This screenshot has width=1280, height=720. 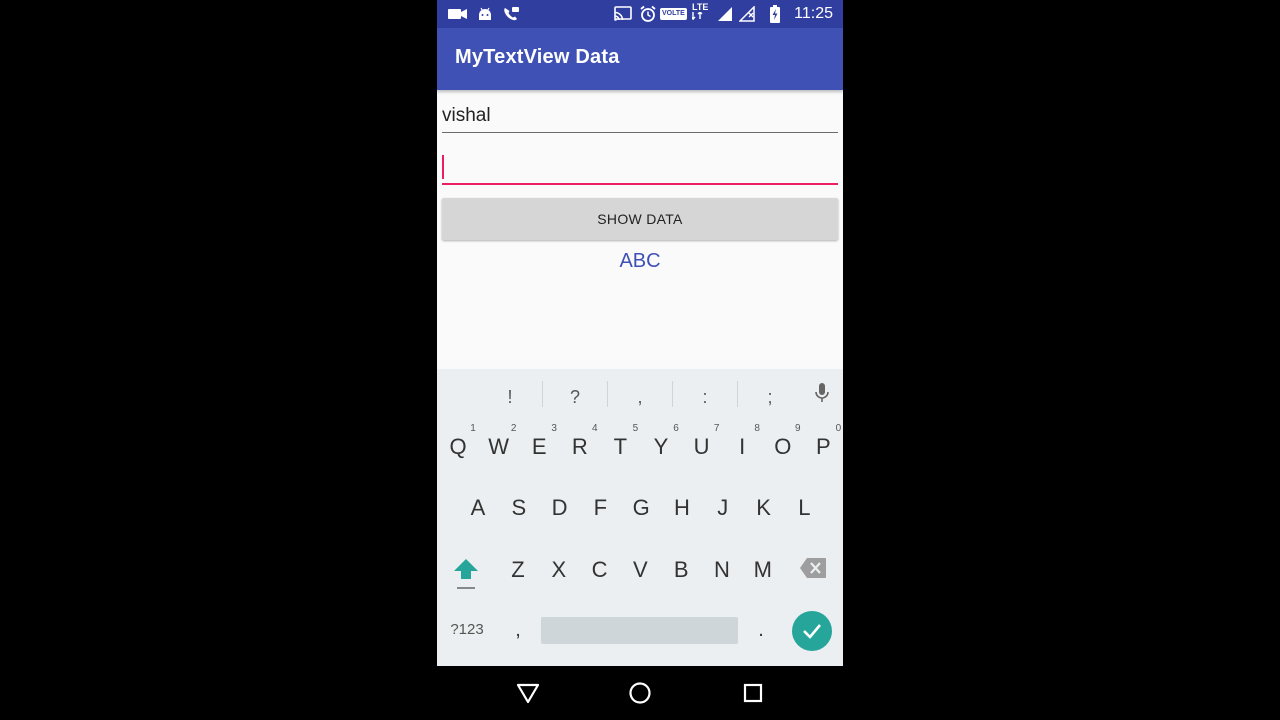 I want to click on key-e: E, so click(x=539, y=447).